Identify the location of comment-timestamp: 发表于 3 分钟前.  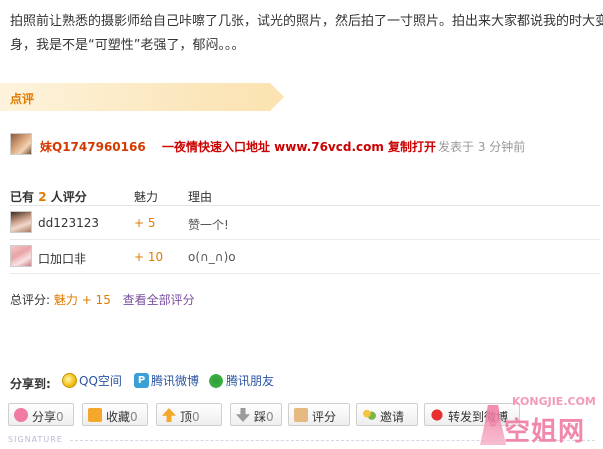
(482, 147).